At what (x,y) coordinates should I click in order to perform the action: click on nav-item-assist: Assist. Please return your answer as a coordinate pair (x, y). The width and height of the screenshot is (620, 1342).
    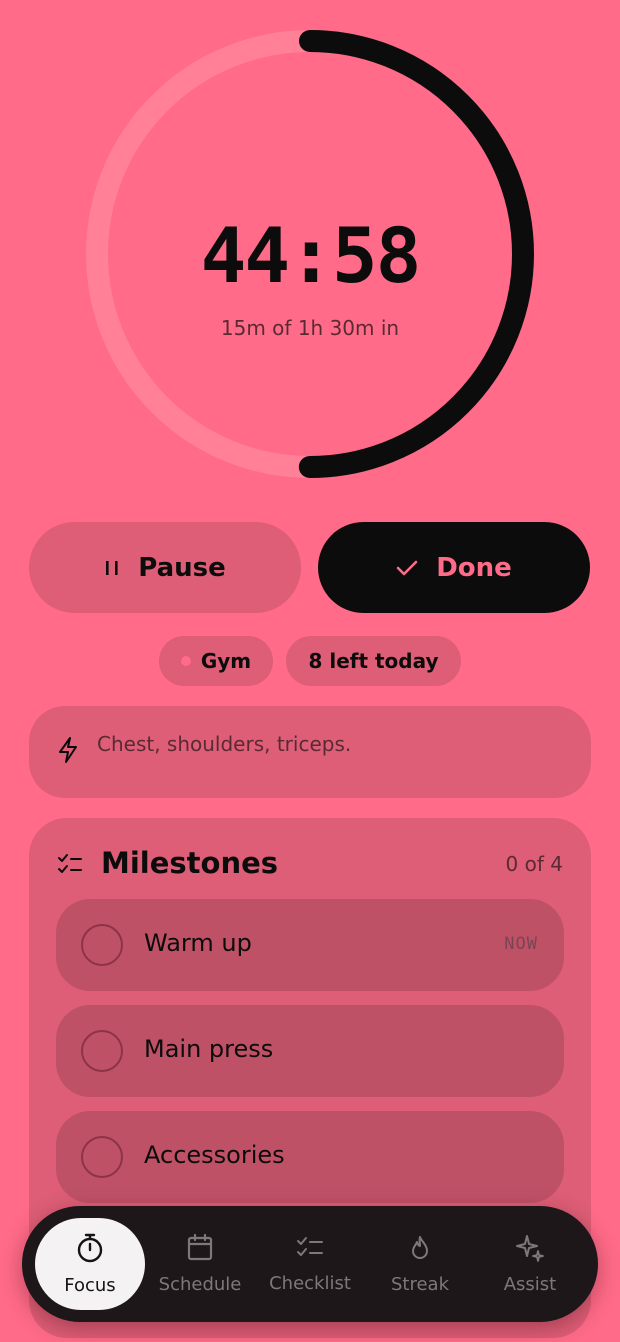
    Looking at the image, I should click on (530, 1264).